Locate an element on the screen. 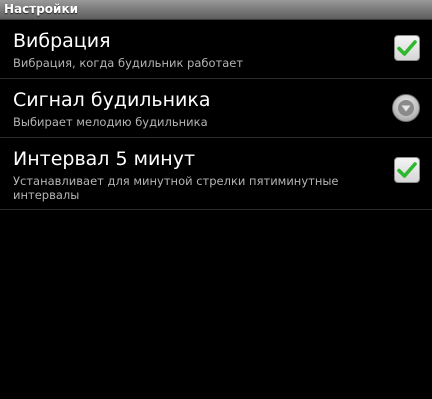 Image resolution: width=432 pixels, height=399 pixels. pref-summary-vibration: Вибрация, когда будильник работает is located at coordinates (128, 63).